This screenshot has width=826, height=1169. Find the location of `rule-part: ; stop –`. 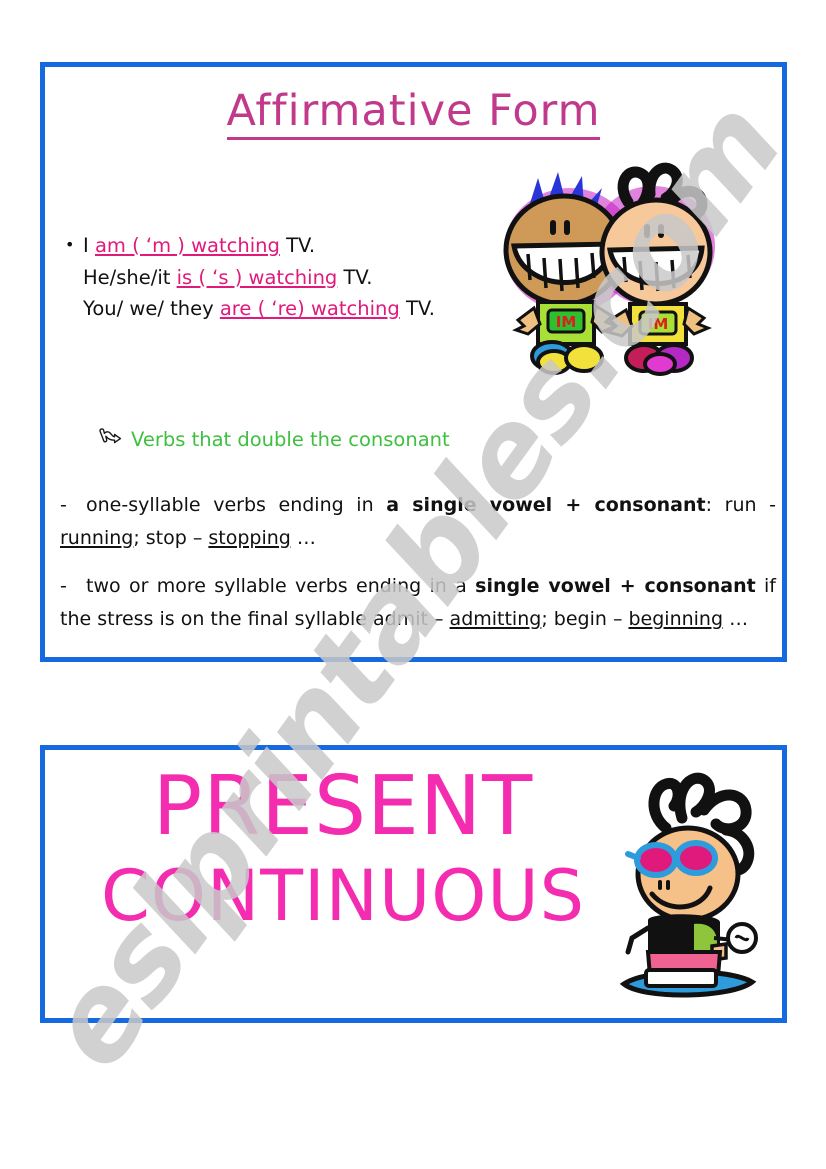

rule-part: ; stop – is located at coordinates (171, 537).